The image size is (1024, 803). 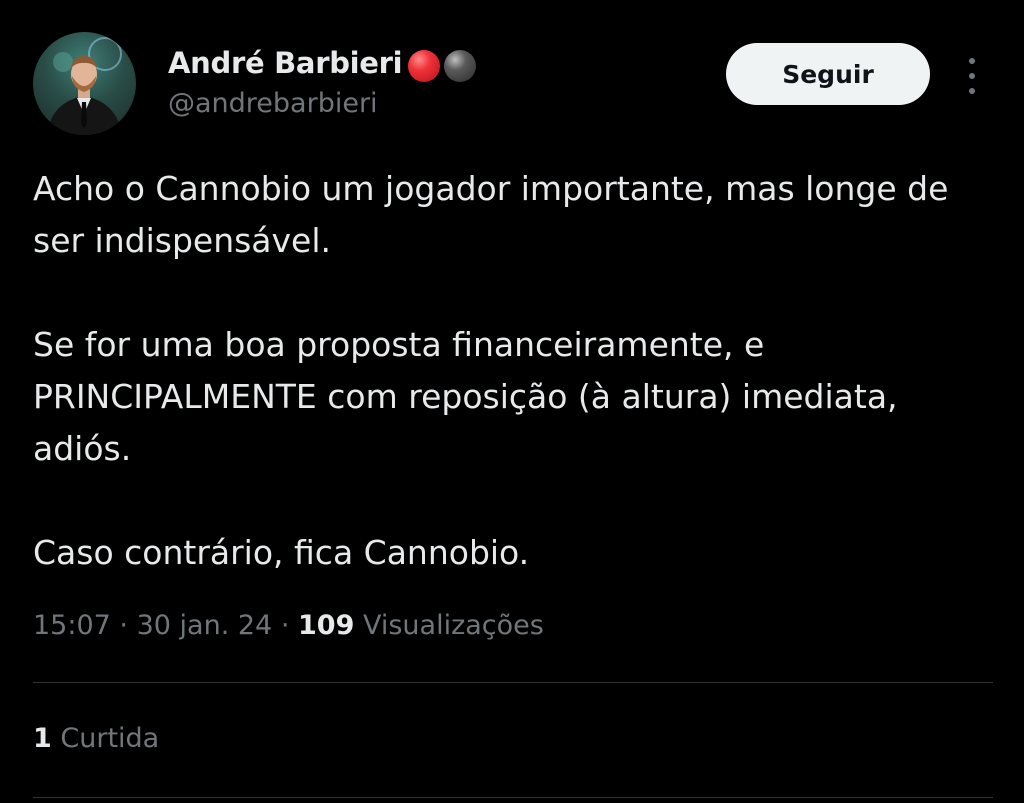 I want to click on tweet-date: 30 jan. 24, so click(x=205, y=625).